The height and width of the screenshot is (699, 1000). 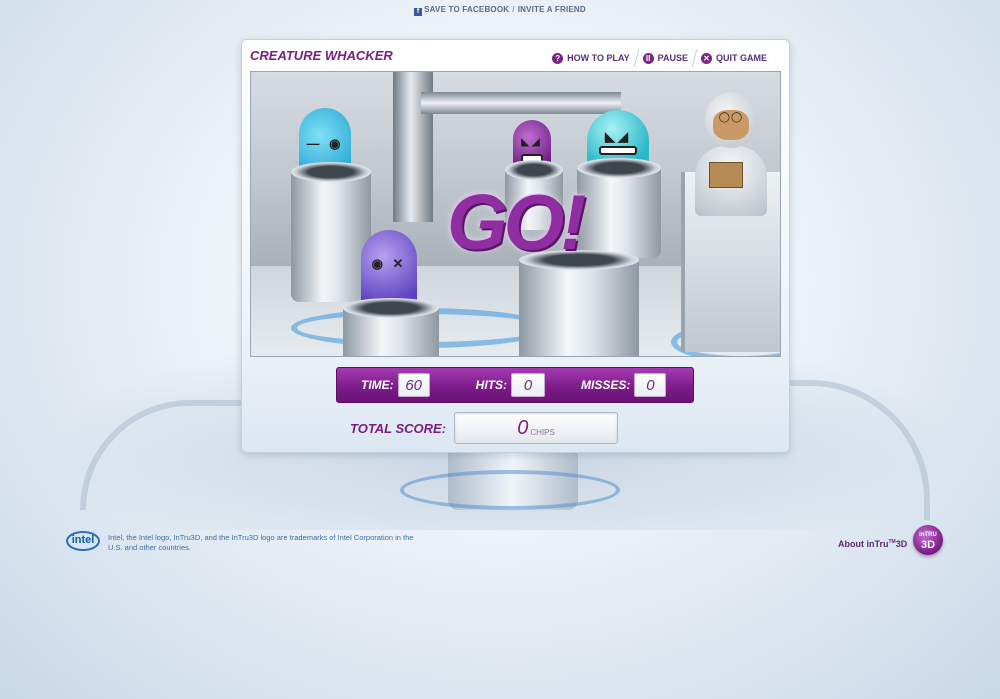 What do you see at coordinates (83, 541) in the screenshot?
I see `intel-logo: intel` at bounding box center [83, 541].